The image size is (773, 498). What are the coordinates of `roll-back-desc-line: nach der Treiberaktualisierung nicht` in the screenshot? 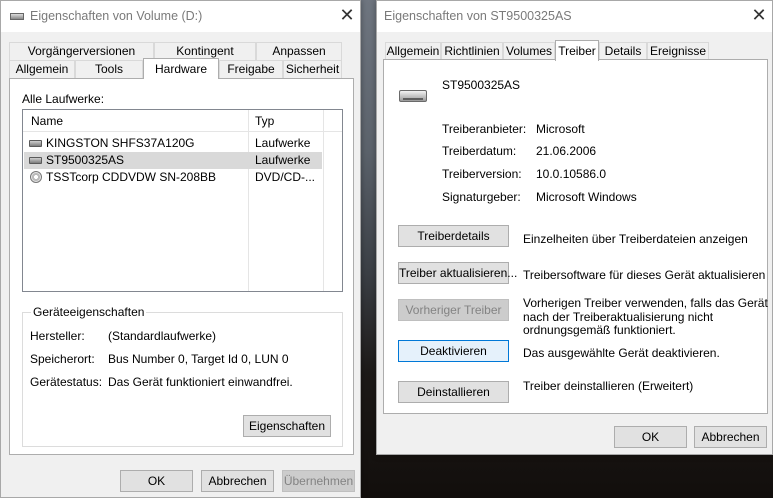 It's located at (618, 317).